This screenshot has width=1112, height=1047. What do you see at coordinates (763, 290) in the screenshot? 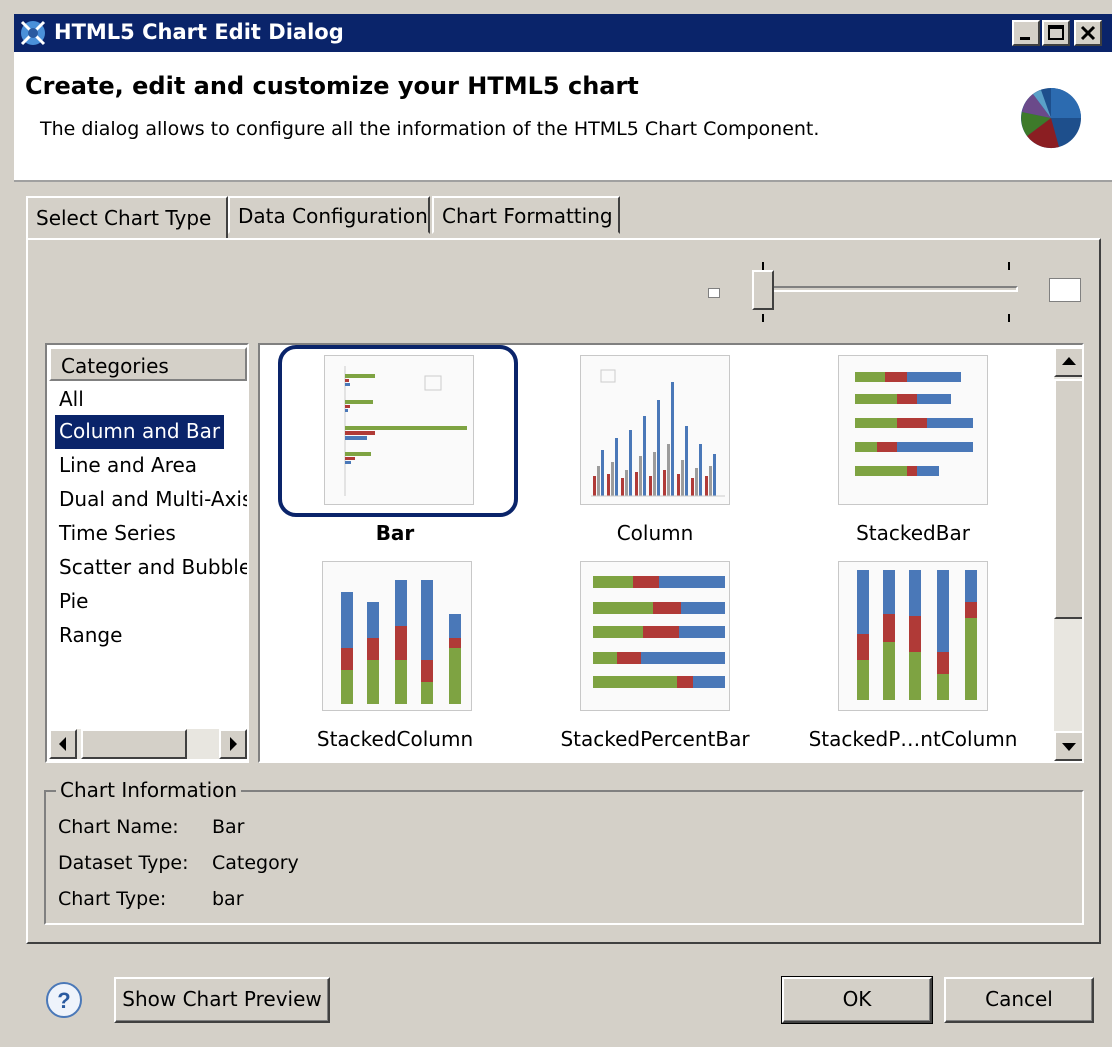
I see `zoom-slider-thumb` at bounding box center [763, 290].